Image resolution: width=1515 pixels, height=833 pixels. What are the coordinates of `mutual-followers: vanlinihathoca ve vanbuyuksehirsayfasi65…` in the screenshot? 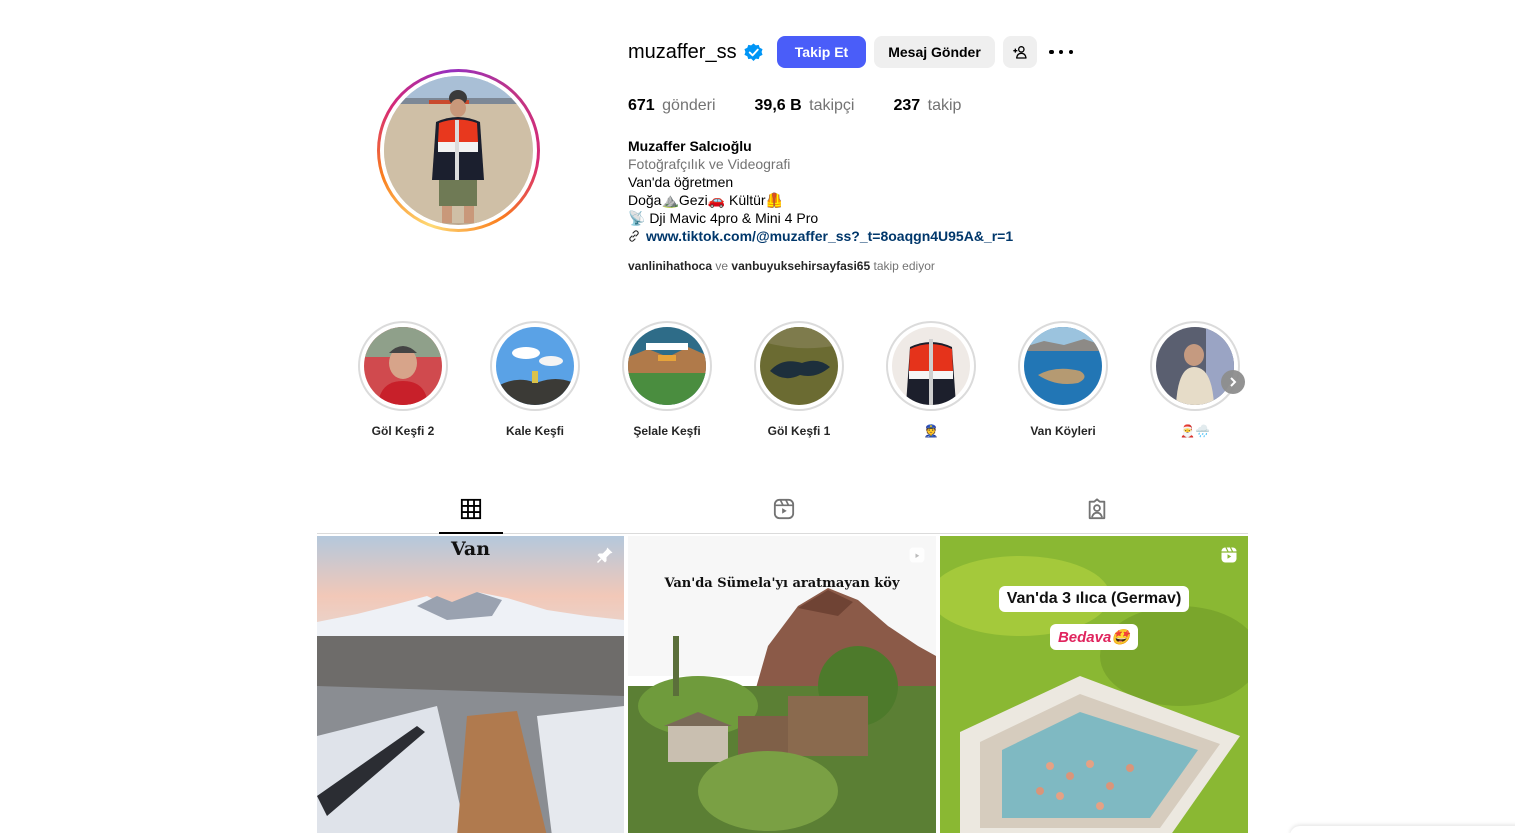 It's located at (781, 266).